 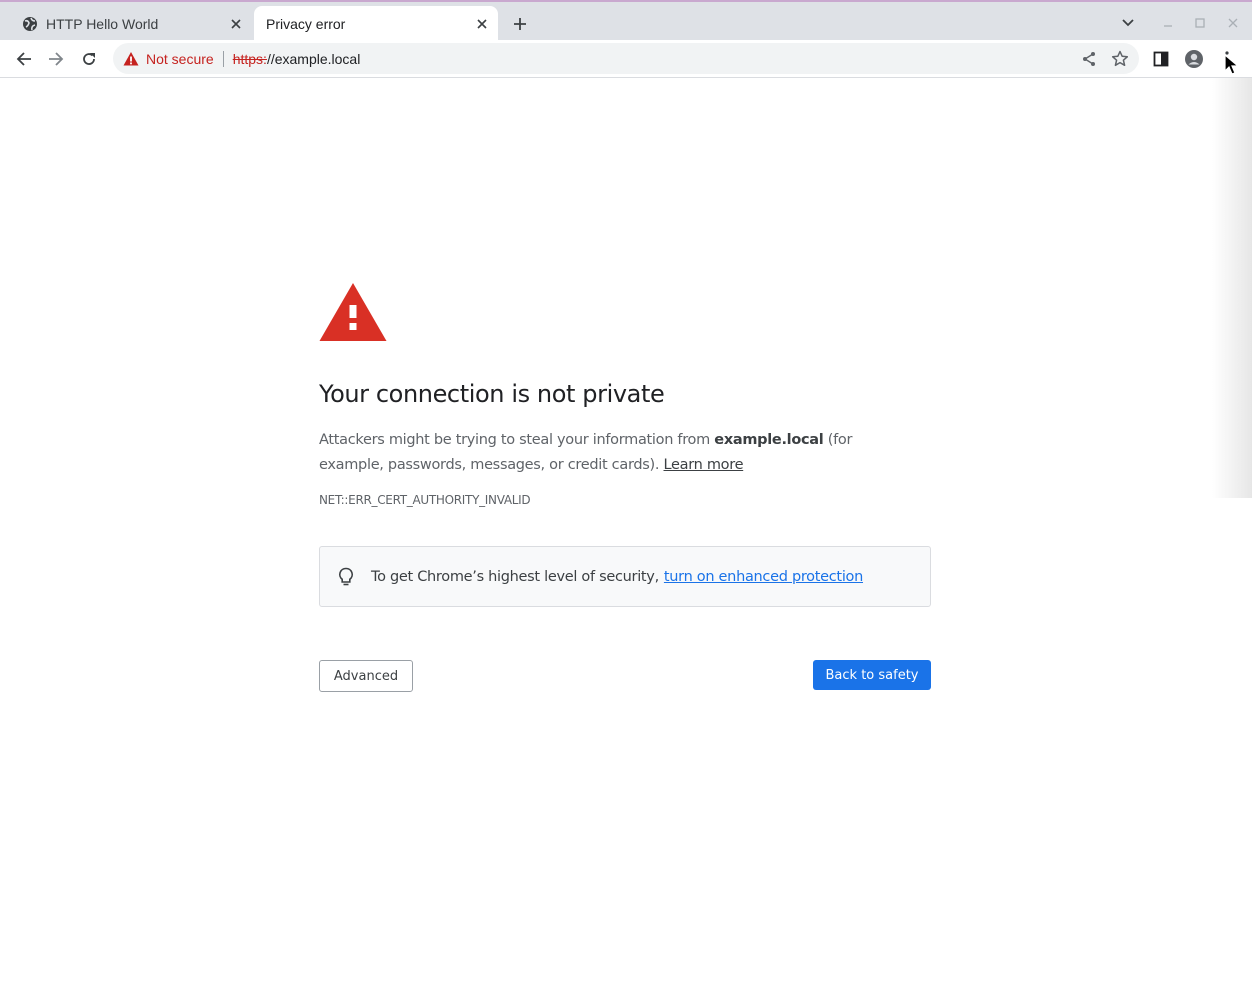 I want to click on lightbulb-icon, so click(x=346, y=577).